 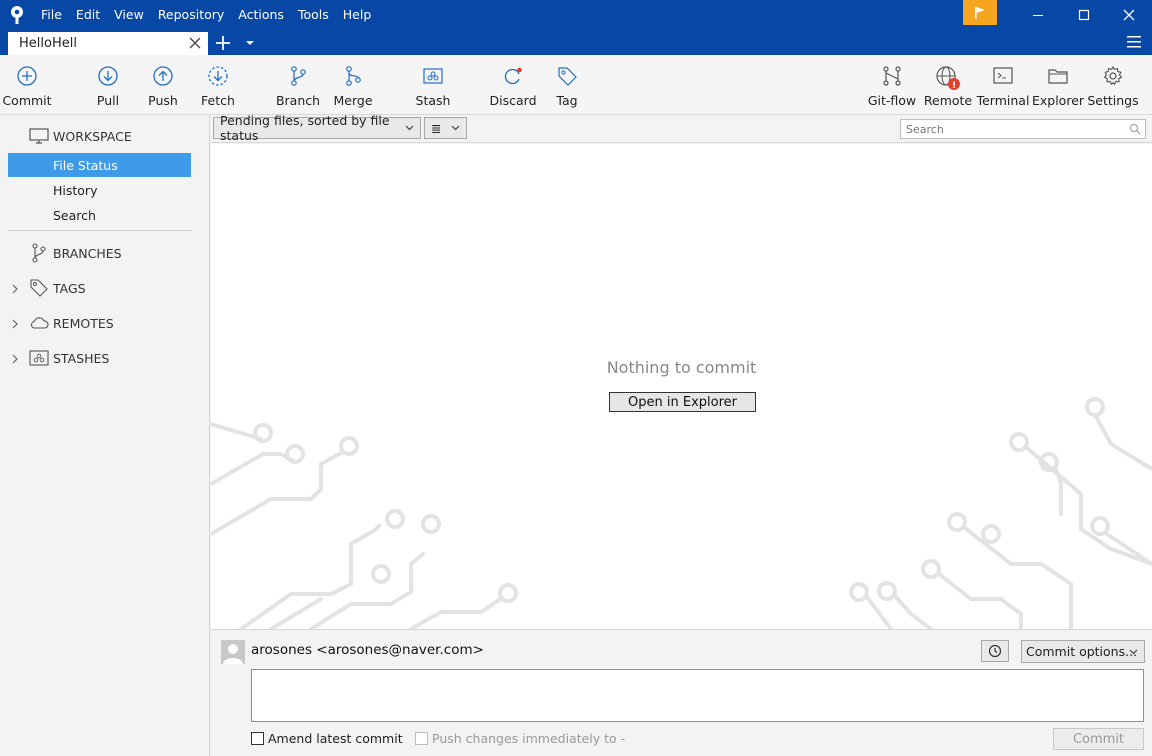 What do you see at coordinates (250, 43) in the screenshot?
I see `tab-dropdown-chevron-icon` at bounding box center [250, 43].